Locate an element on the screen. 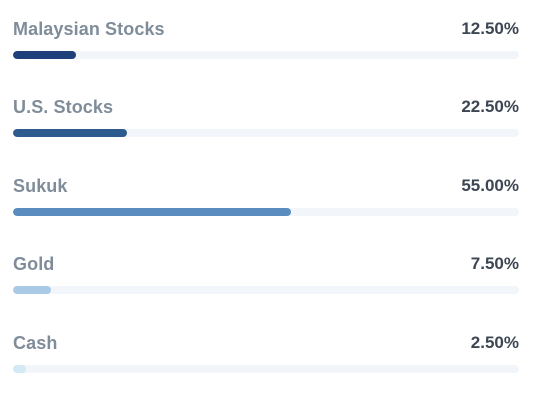 This screenshot has width=543, height=400. allocation-percent: 55.00% is located at coordinates (490, 185).